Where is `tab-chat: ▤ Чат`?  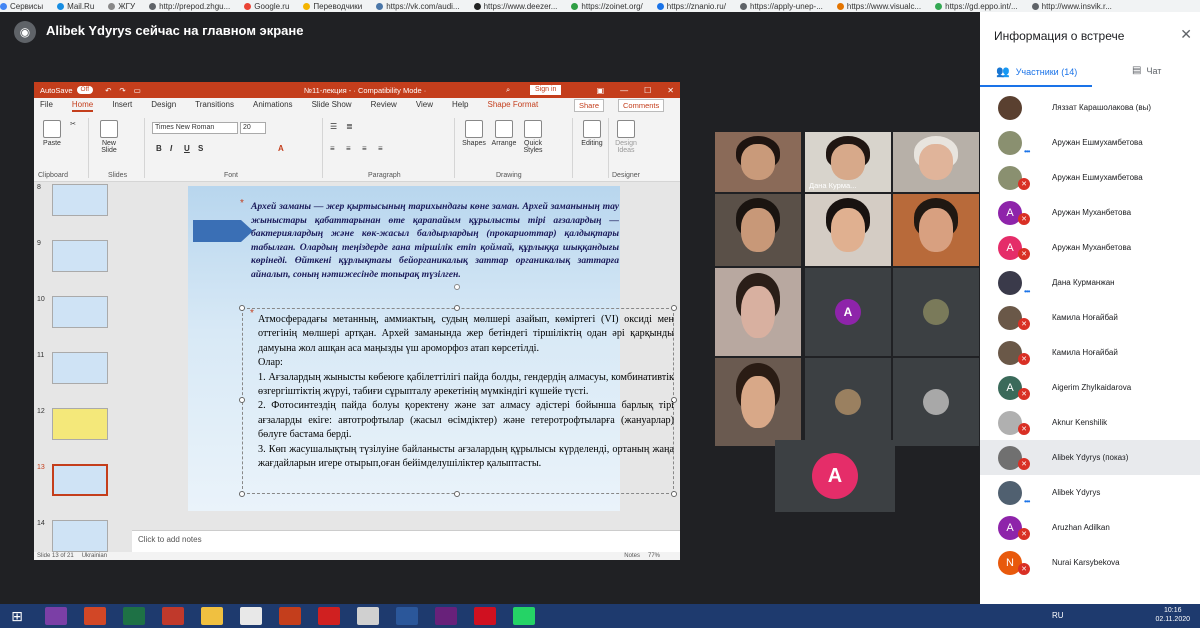
tab-chat: ▤ Чат is located at coordinates (1146, 70).